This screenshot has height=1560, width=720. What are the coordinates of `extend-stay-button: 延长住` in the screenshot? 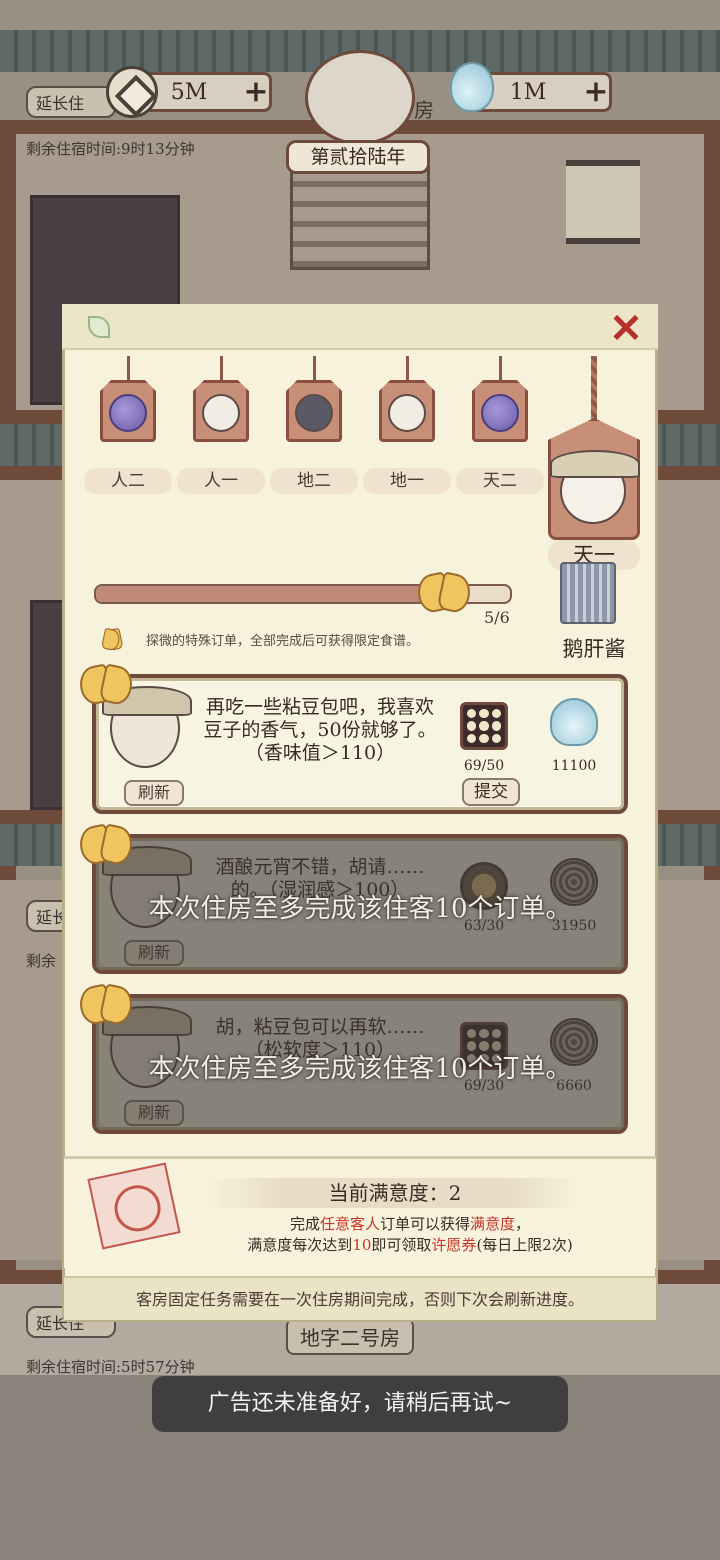 It's located at (71, 102).